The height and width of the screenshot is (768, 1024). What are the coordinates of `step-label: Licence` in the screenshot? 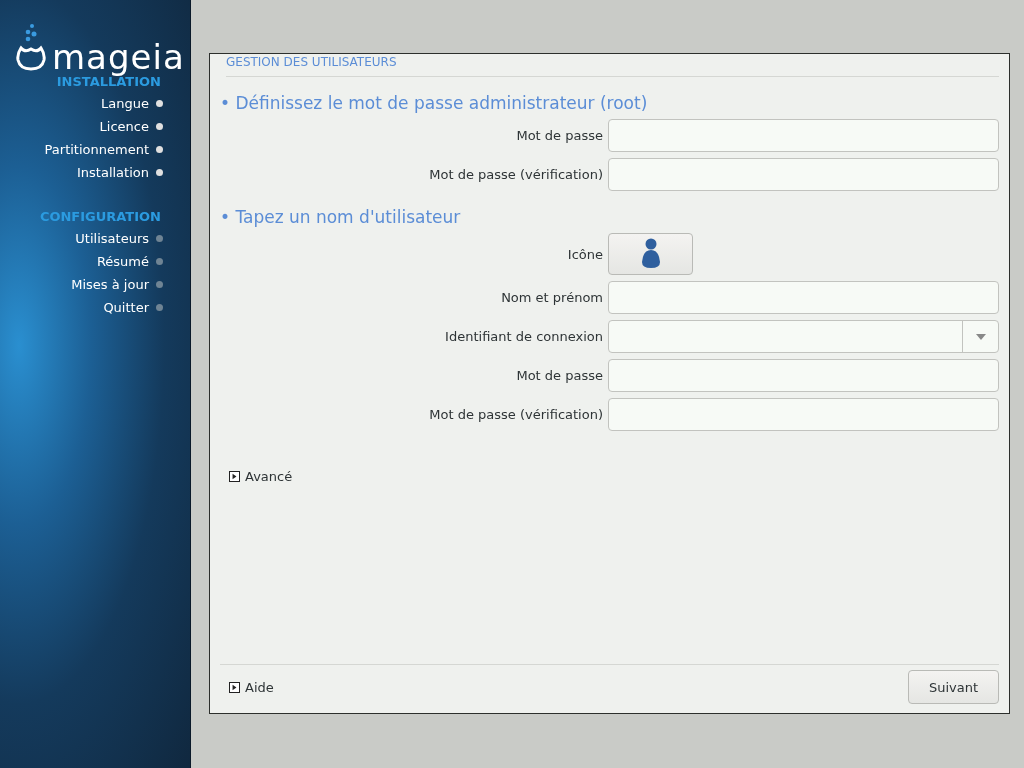 It's located at (124, 126).